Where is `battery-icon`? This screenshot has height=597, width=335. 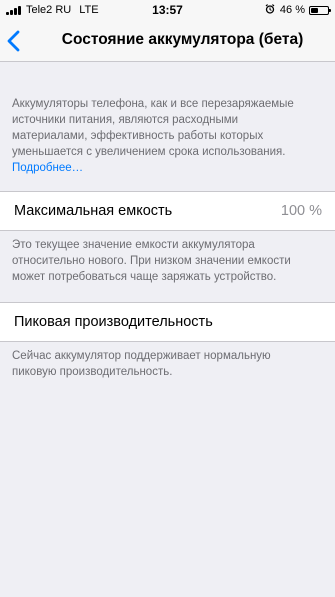
battery-icon is located at coordinates (320, 10).